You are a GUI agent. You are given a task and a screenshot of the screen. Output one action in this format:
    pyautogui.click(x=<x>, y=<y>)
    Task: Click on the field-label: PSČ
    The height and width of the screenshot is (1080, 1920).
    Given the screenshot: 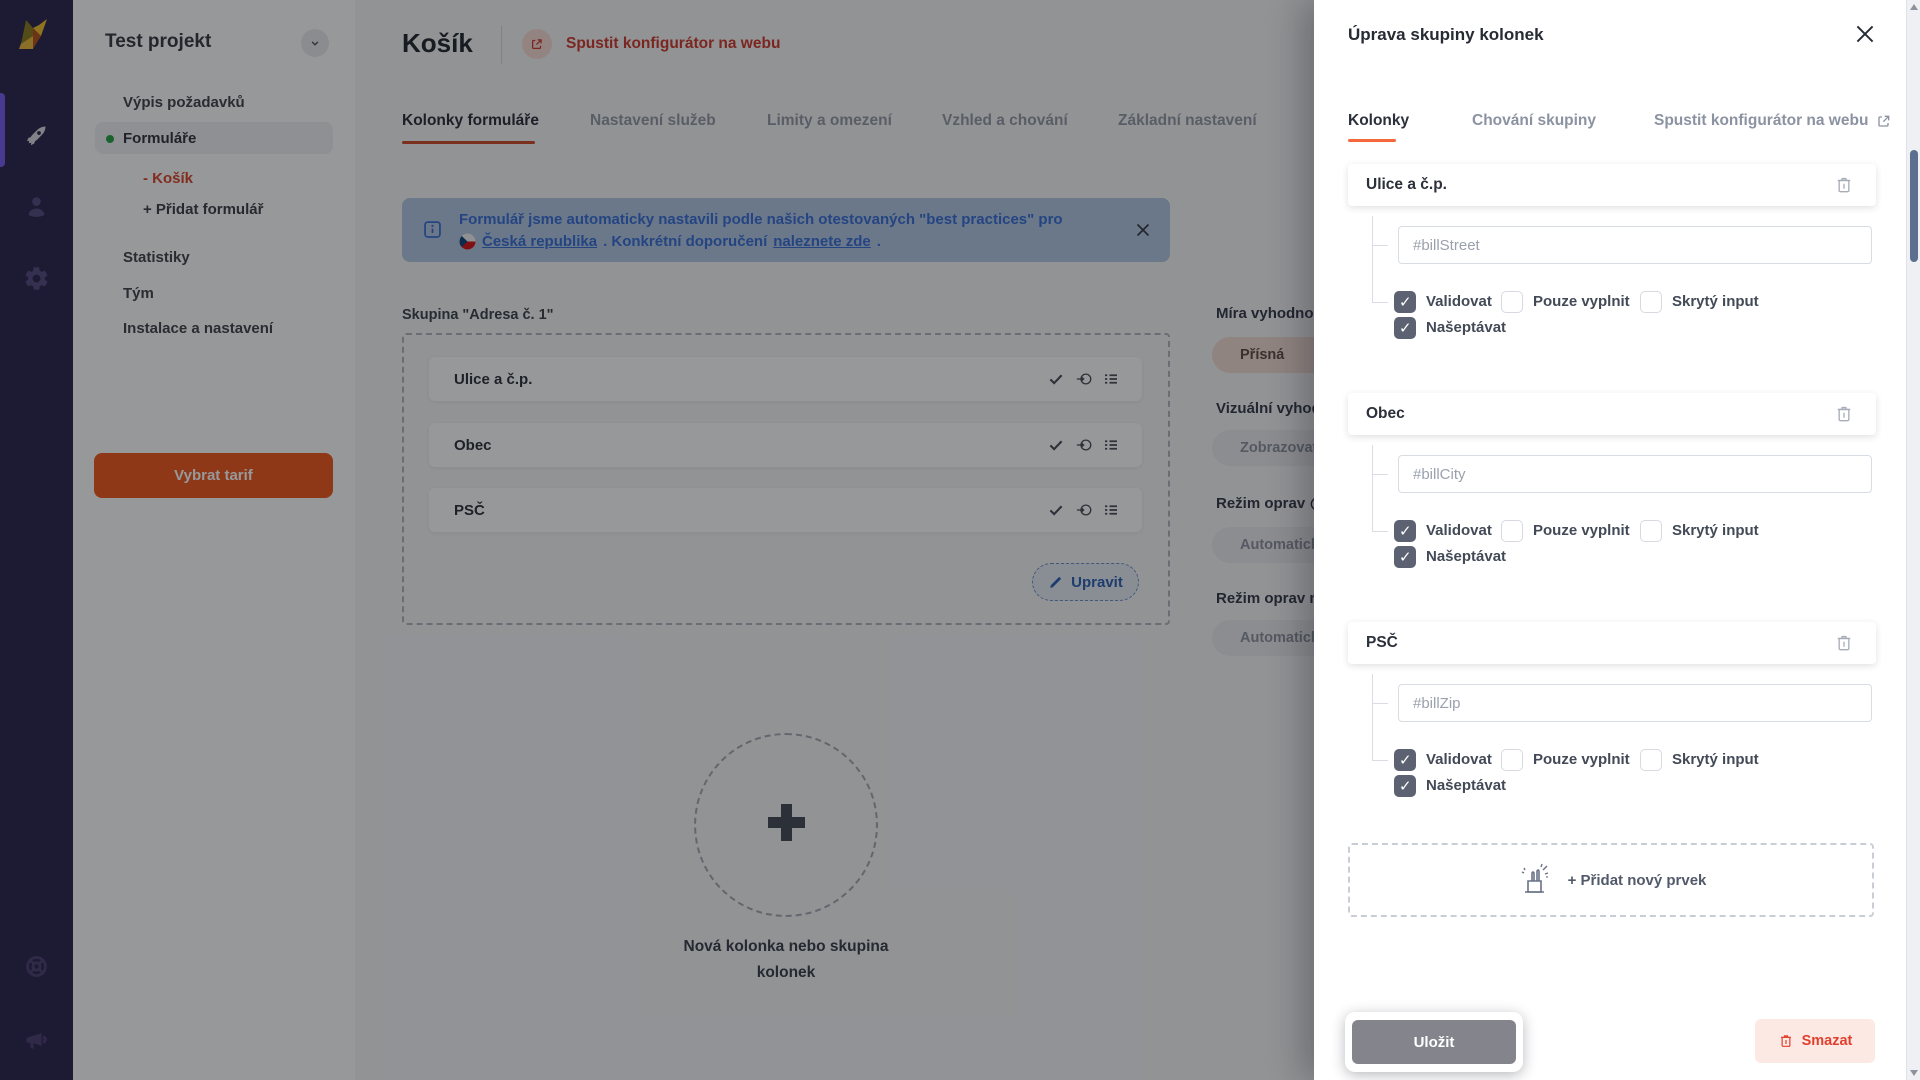 What is the action you would take?
    pyautogui.click(x=1382, y=642)
    